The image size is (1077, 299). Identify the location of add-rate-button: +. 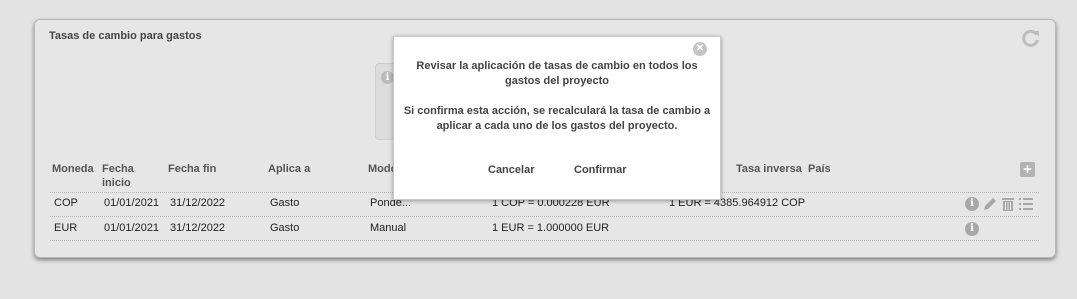
(1027, 169).